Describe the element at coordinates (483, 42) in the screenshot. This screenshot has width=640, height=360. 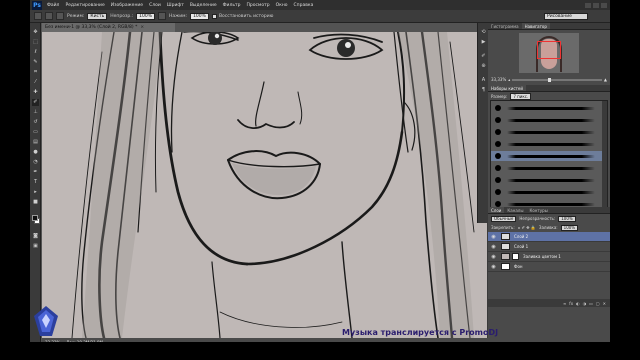
I see `actions-panel-icon: ▶` at that location.